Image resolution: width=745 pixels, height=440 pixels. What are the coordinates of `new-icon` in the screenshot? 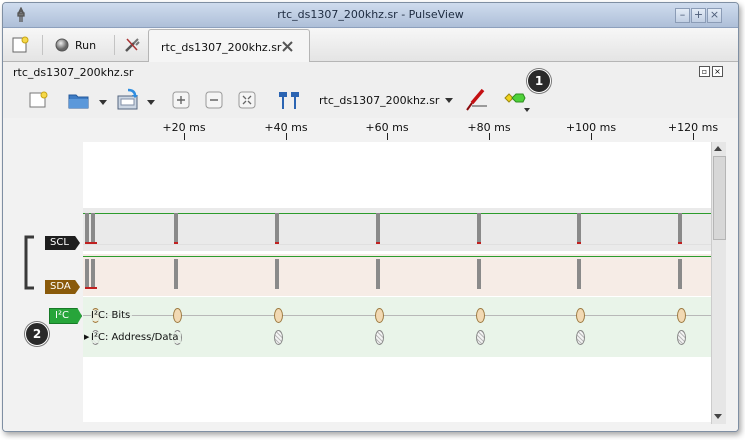 It's located at (20, 44).